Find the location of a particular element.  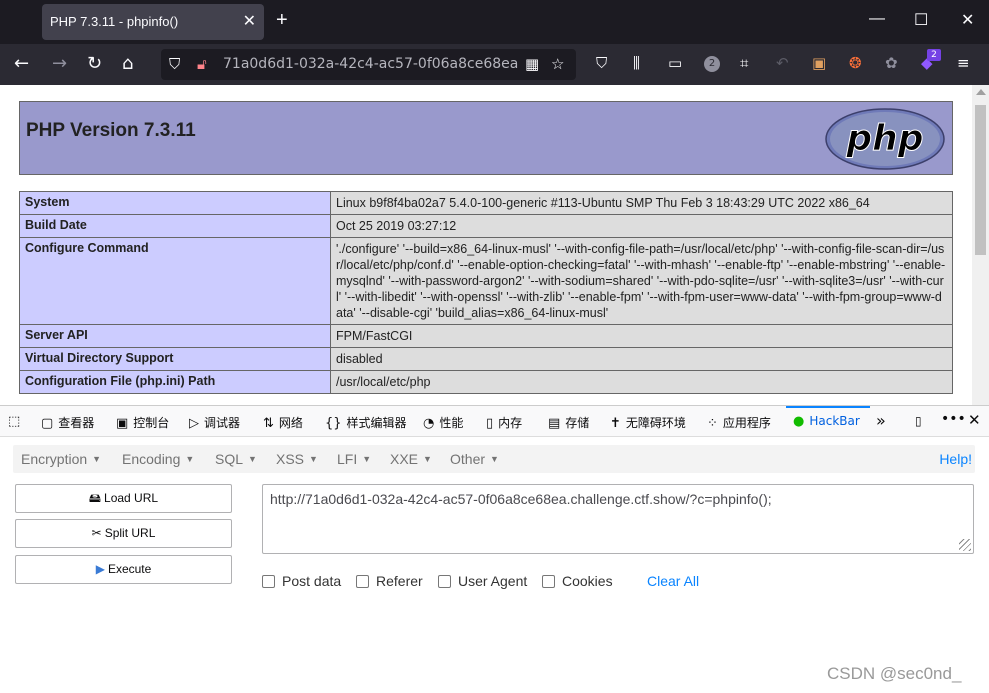

tab-storage: ▤ 存储 is located at coordinates (568, 422).